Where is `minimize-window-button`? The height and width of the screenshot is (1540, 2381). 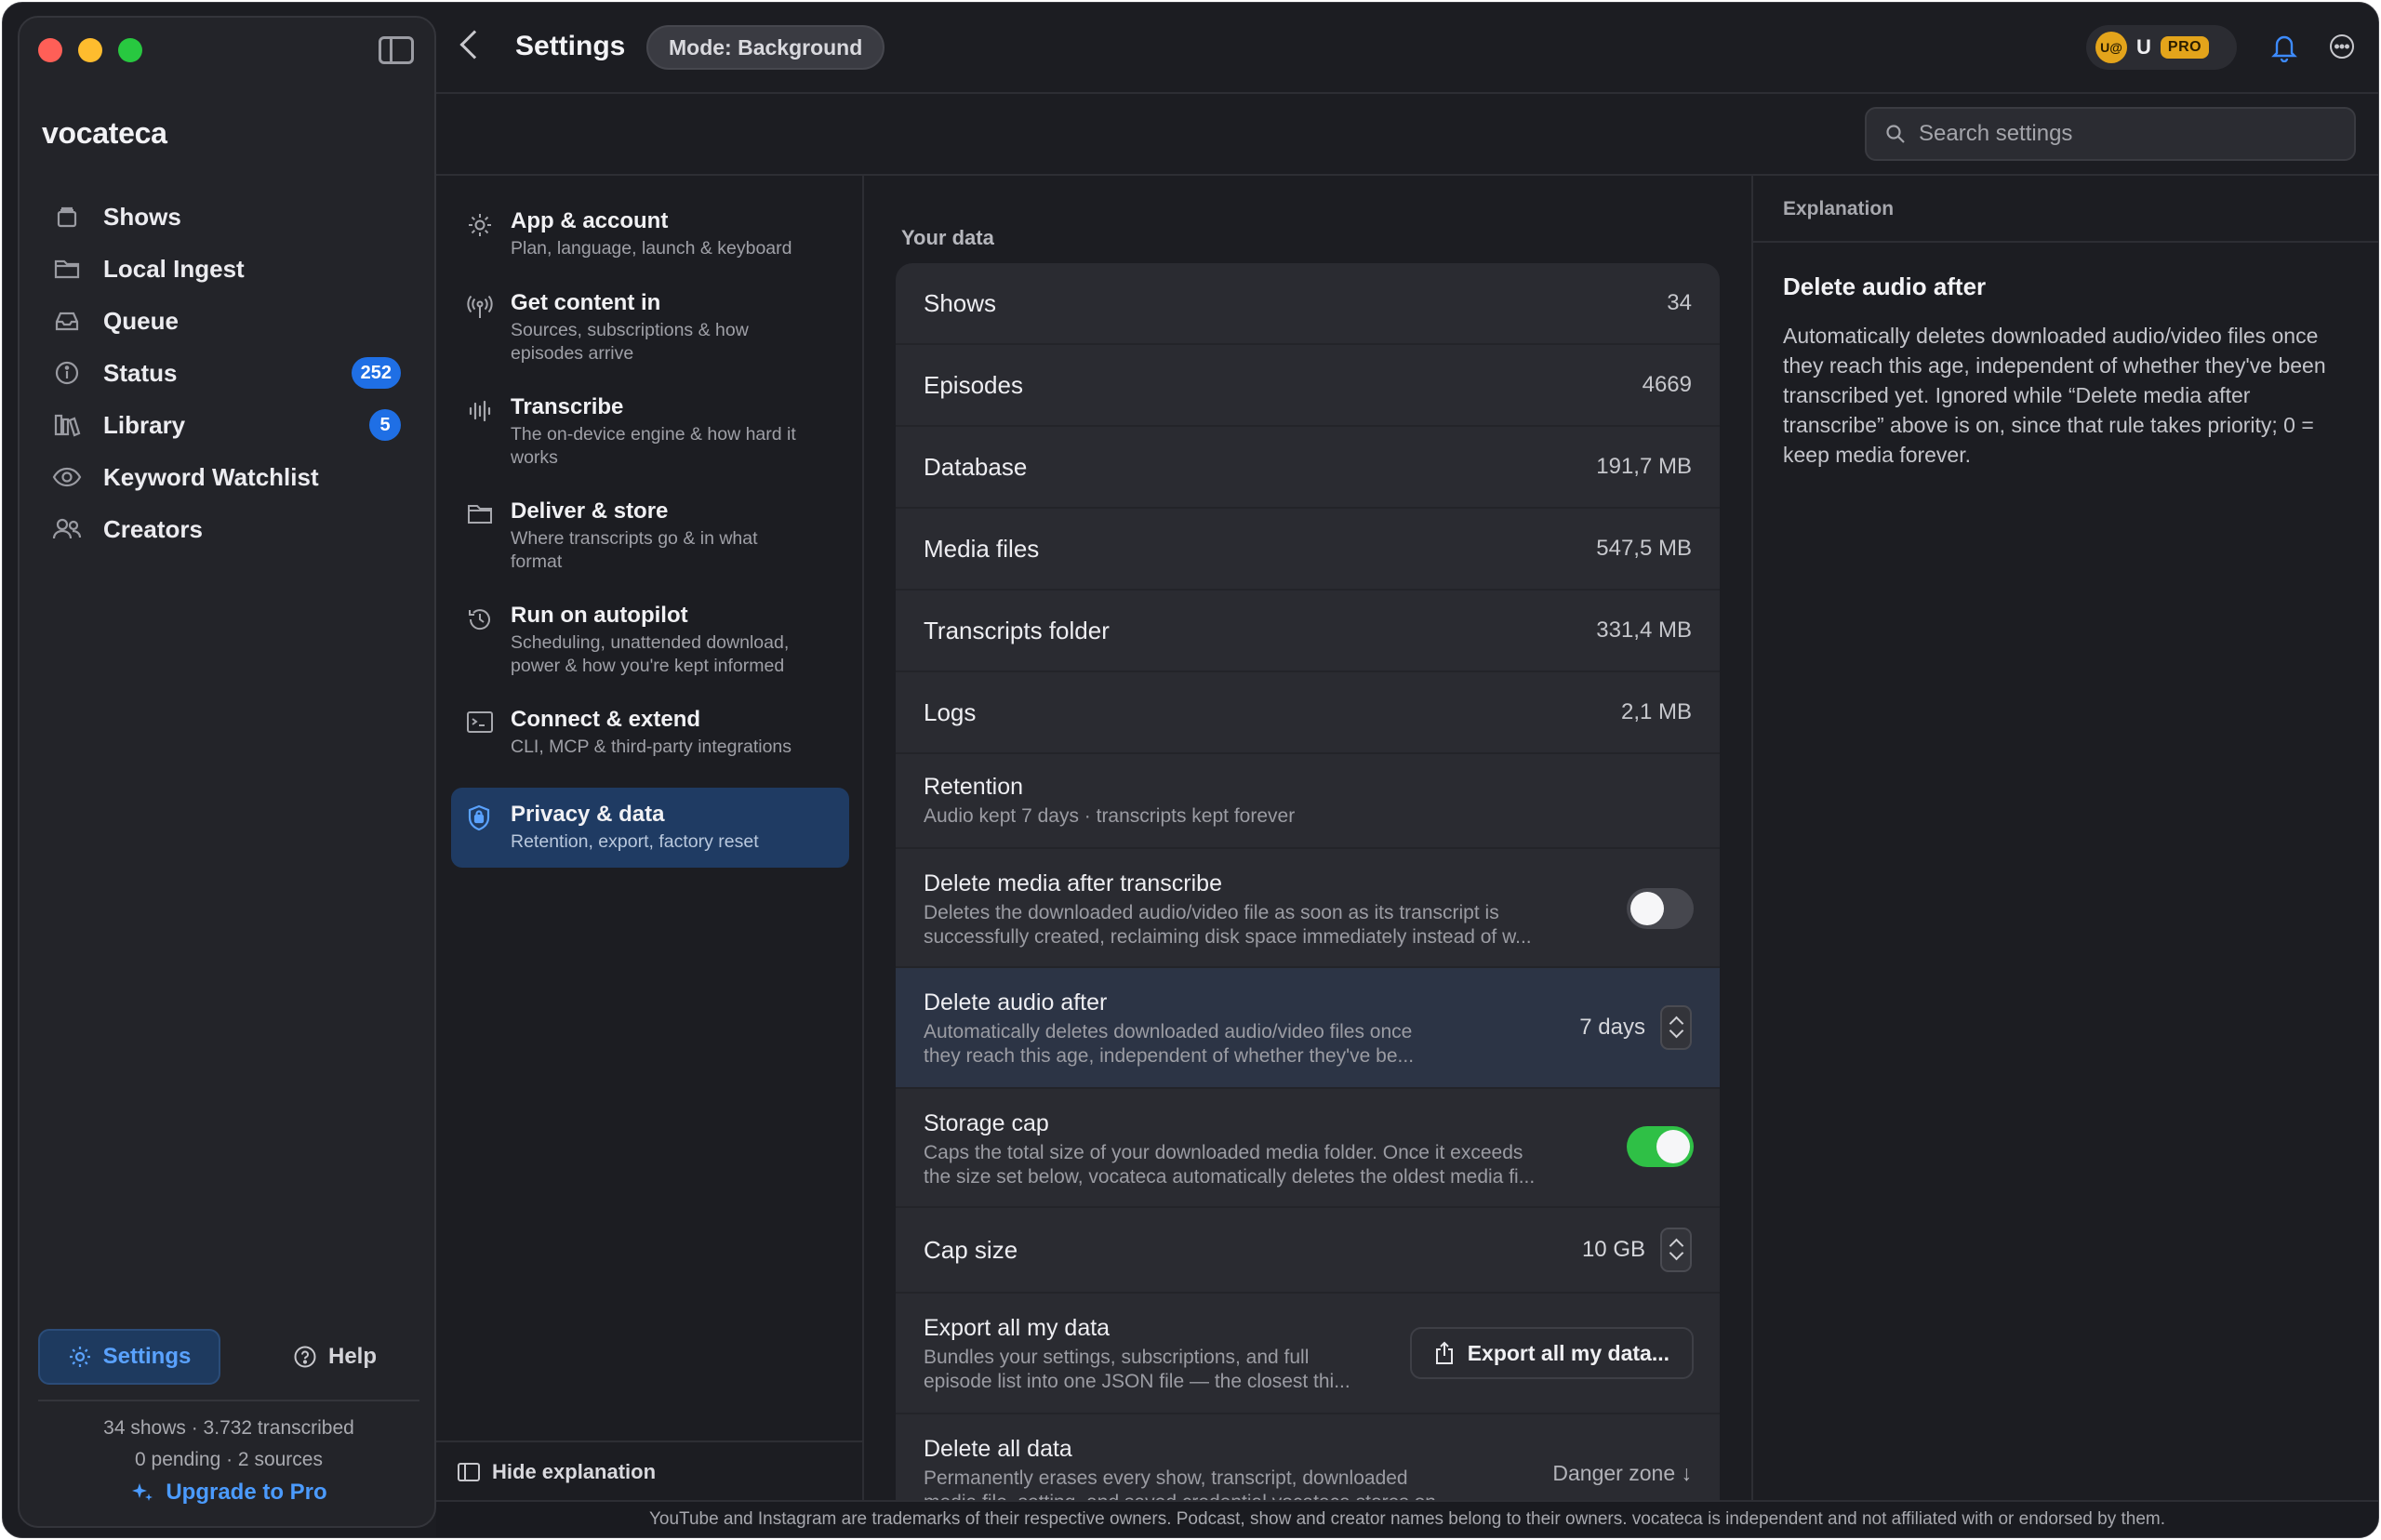
minimize-window-button is located at coordinates (90, 50).